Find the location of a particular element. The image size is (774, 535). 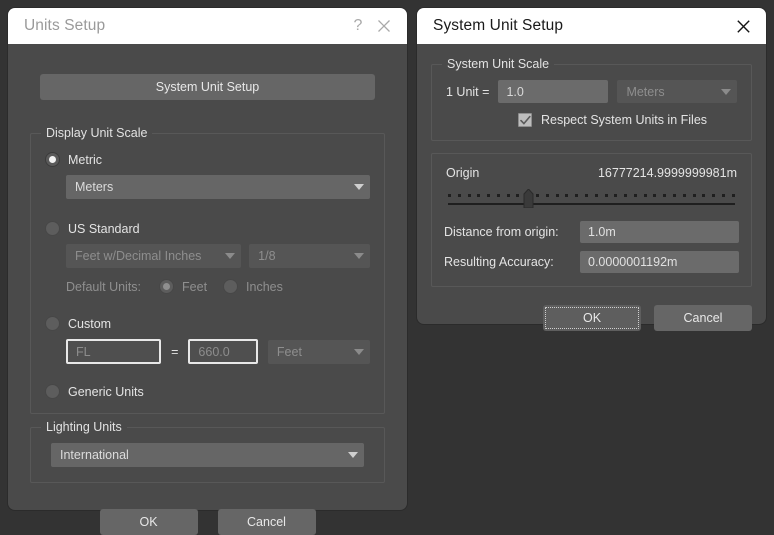

lighting-units-group: Lighting Units International is located at coordinates (207, 451).